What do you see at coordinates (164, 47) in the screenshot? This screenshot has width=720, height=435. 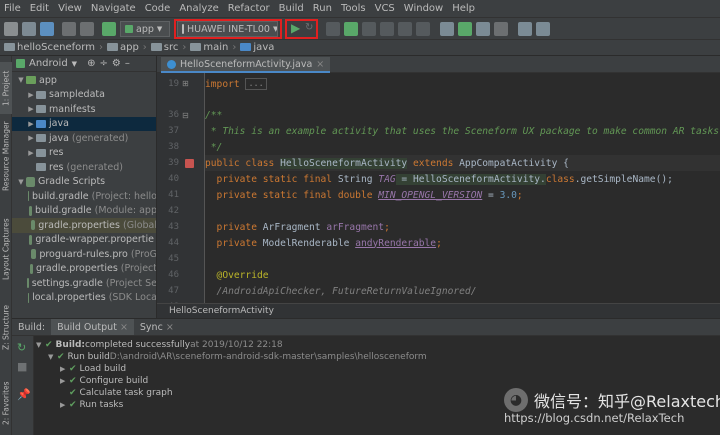 I see `breadcrumb-item-src: src` at bounding box center [164, 47].